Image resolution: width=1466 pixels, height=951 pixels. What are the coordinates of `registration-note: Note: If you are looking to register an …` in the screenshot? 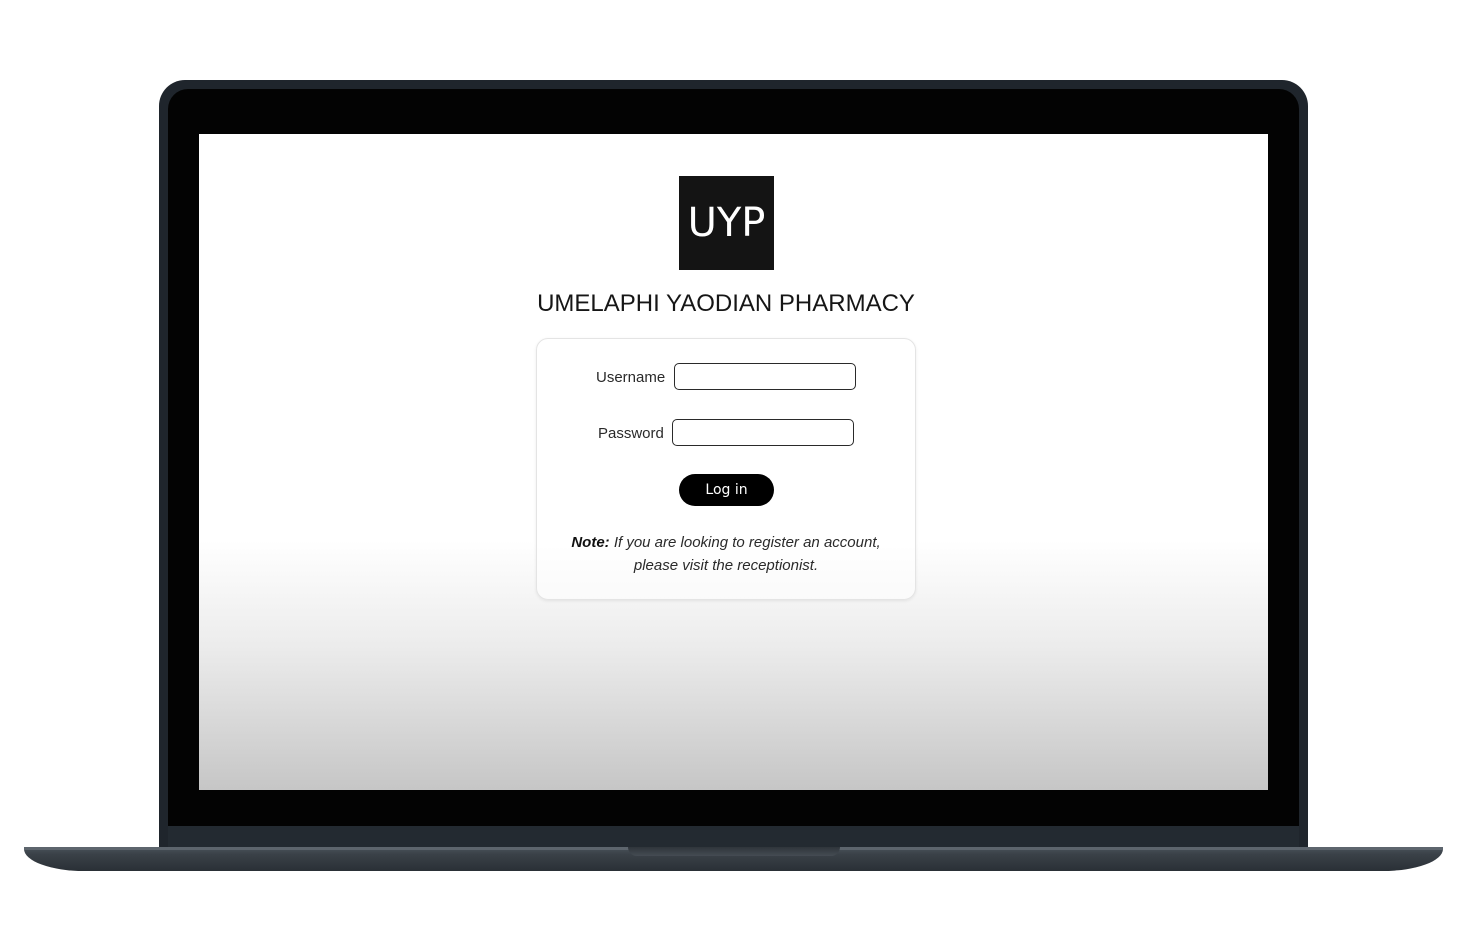 It's located at (726, 554).